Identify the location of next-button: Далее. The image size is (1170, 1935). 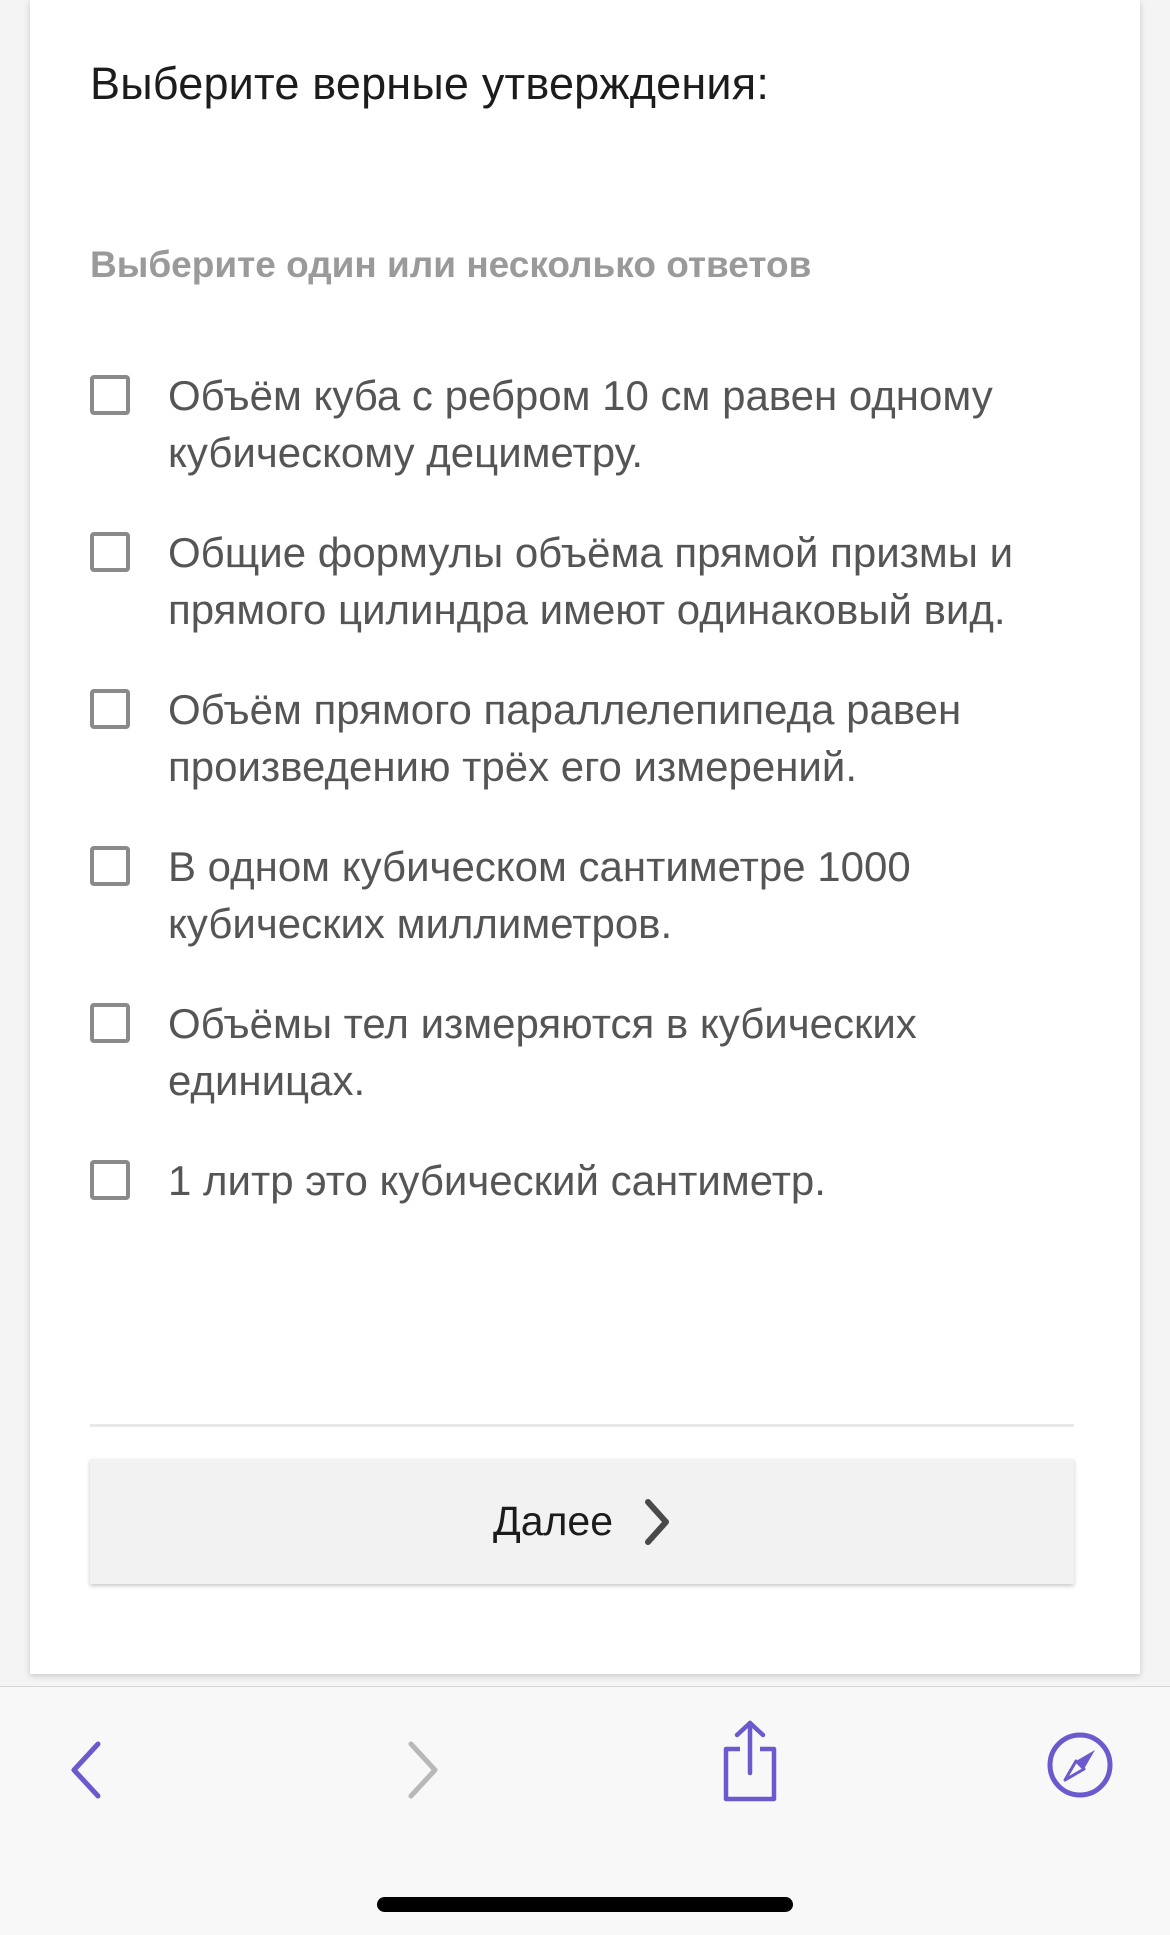
(582, 1521).